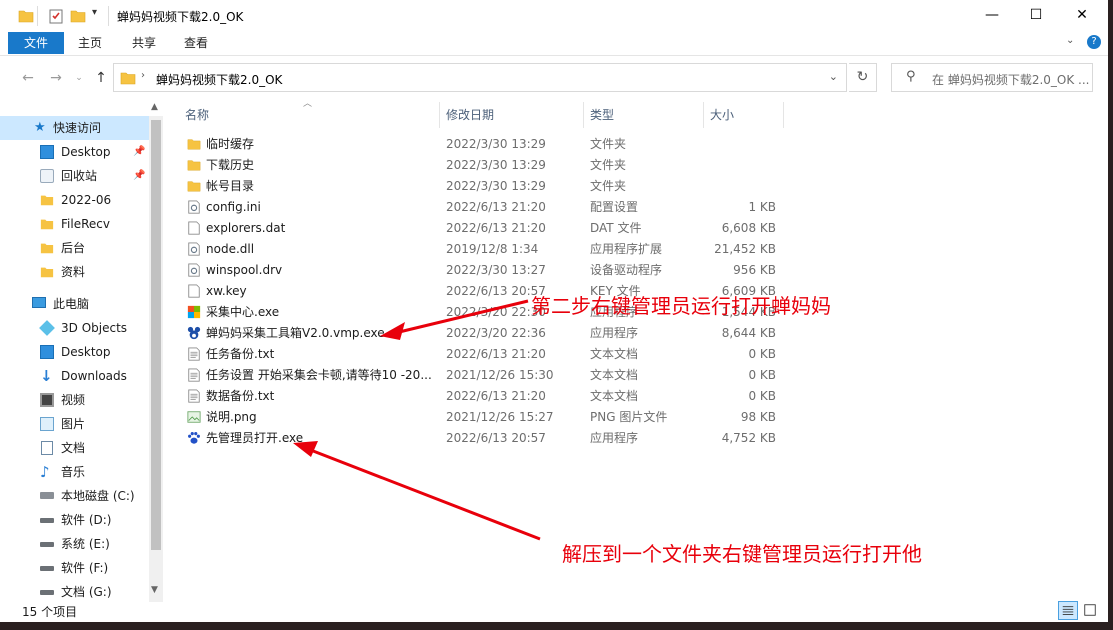 This screenshot has height=630, width=1113. What do you see at coordinates (602, 115) in the screenshot?
I see `column-header-type: 类型` at bounding box center [602, 115].